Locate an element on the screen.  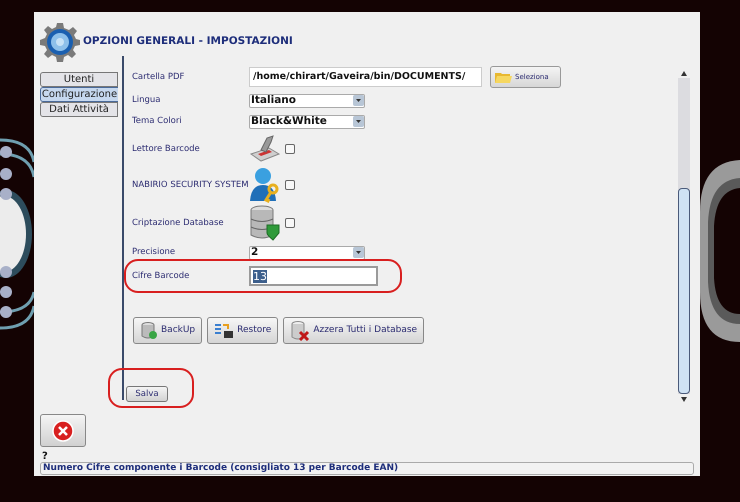
setting-label: Cifre Barcode is located at coordinates (161, 276).